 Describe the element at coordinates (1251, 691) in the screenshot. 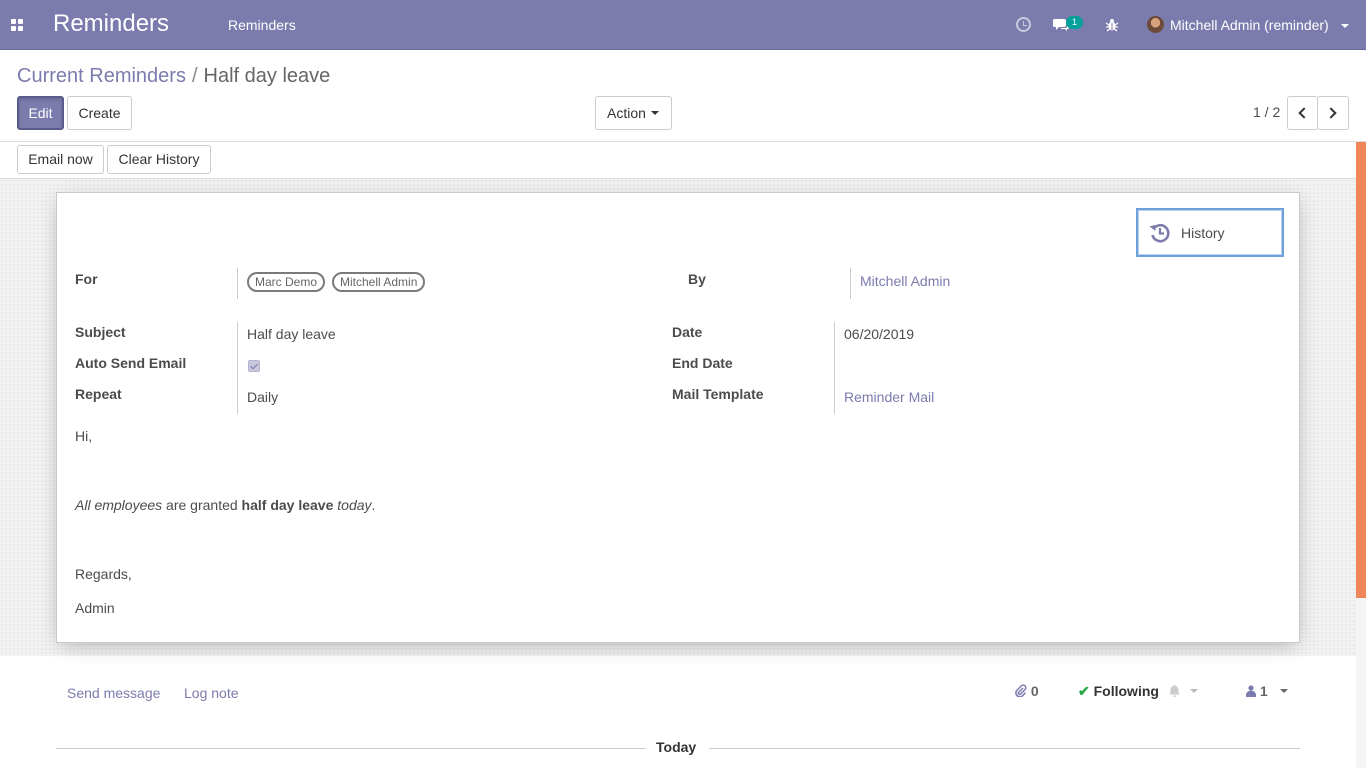

I see `user-icon` at that location.